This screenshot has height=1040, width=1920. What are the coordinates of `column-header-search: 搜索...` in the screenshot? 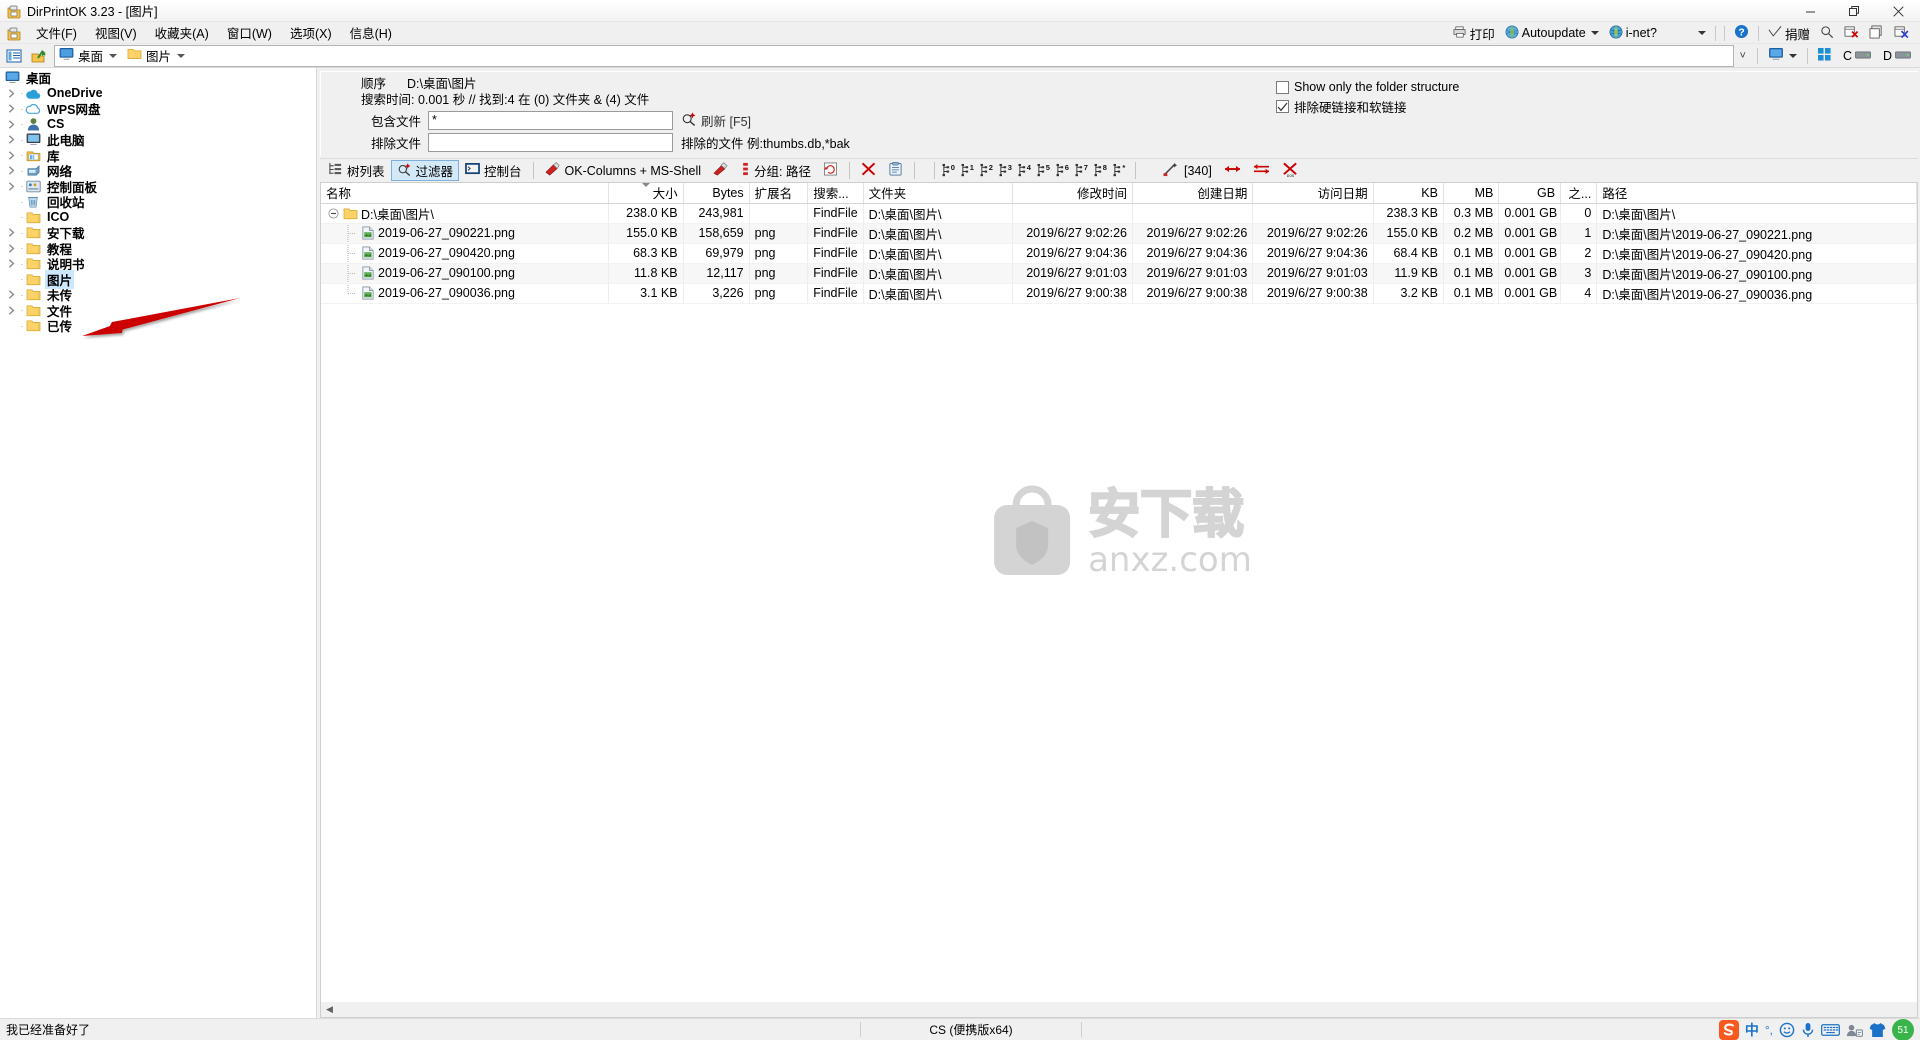 It's located at (835, 193).